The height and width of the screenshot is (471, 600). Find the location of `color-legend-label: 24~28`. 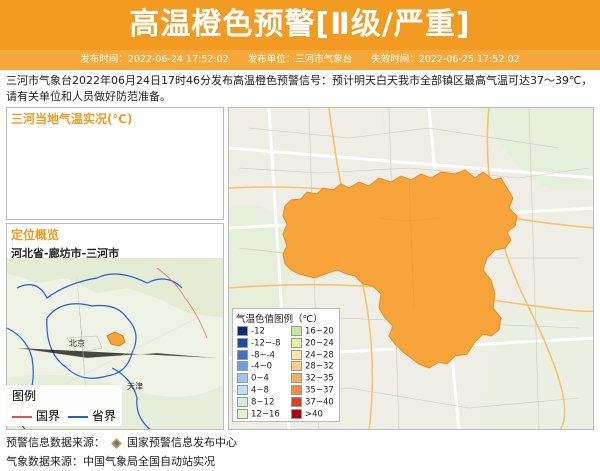

color-legend-label: 24~28 is located at coordinates (319, 355).